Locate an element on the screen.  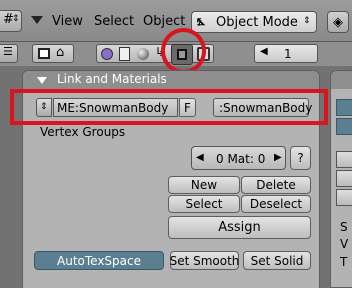
autotexspace-label: AutoTexSpace is located at coordinates (99, 260).